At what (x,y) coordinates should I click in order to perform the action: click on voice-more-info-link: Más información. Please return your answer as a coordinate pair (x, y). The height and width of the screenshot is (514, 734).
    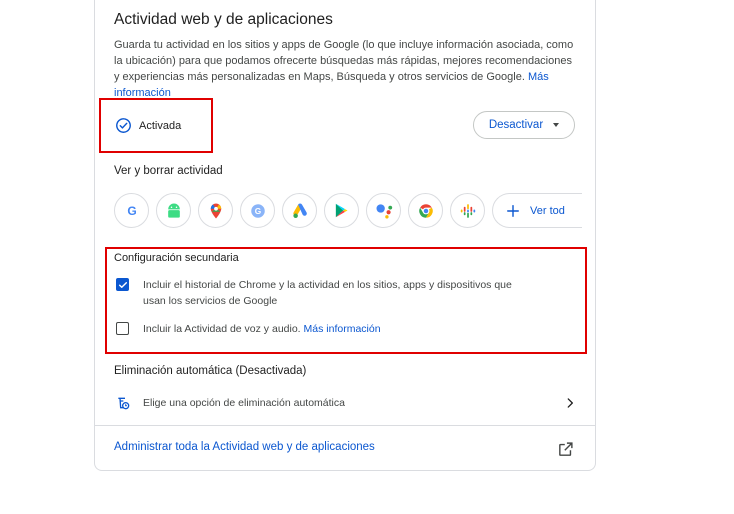
    Looking at the image, I should click on (342, 329).